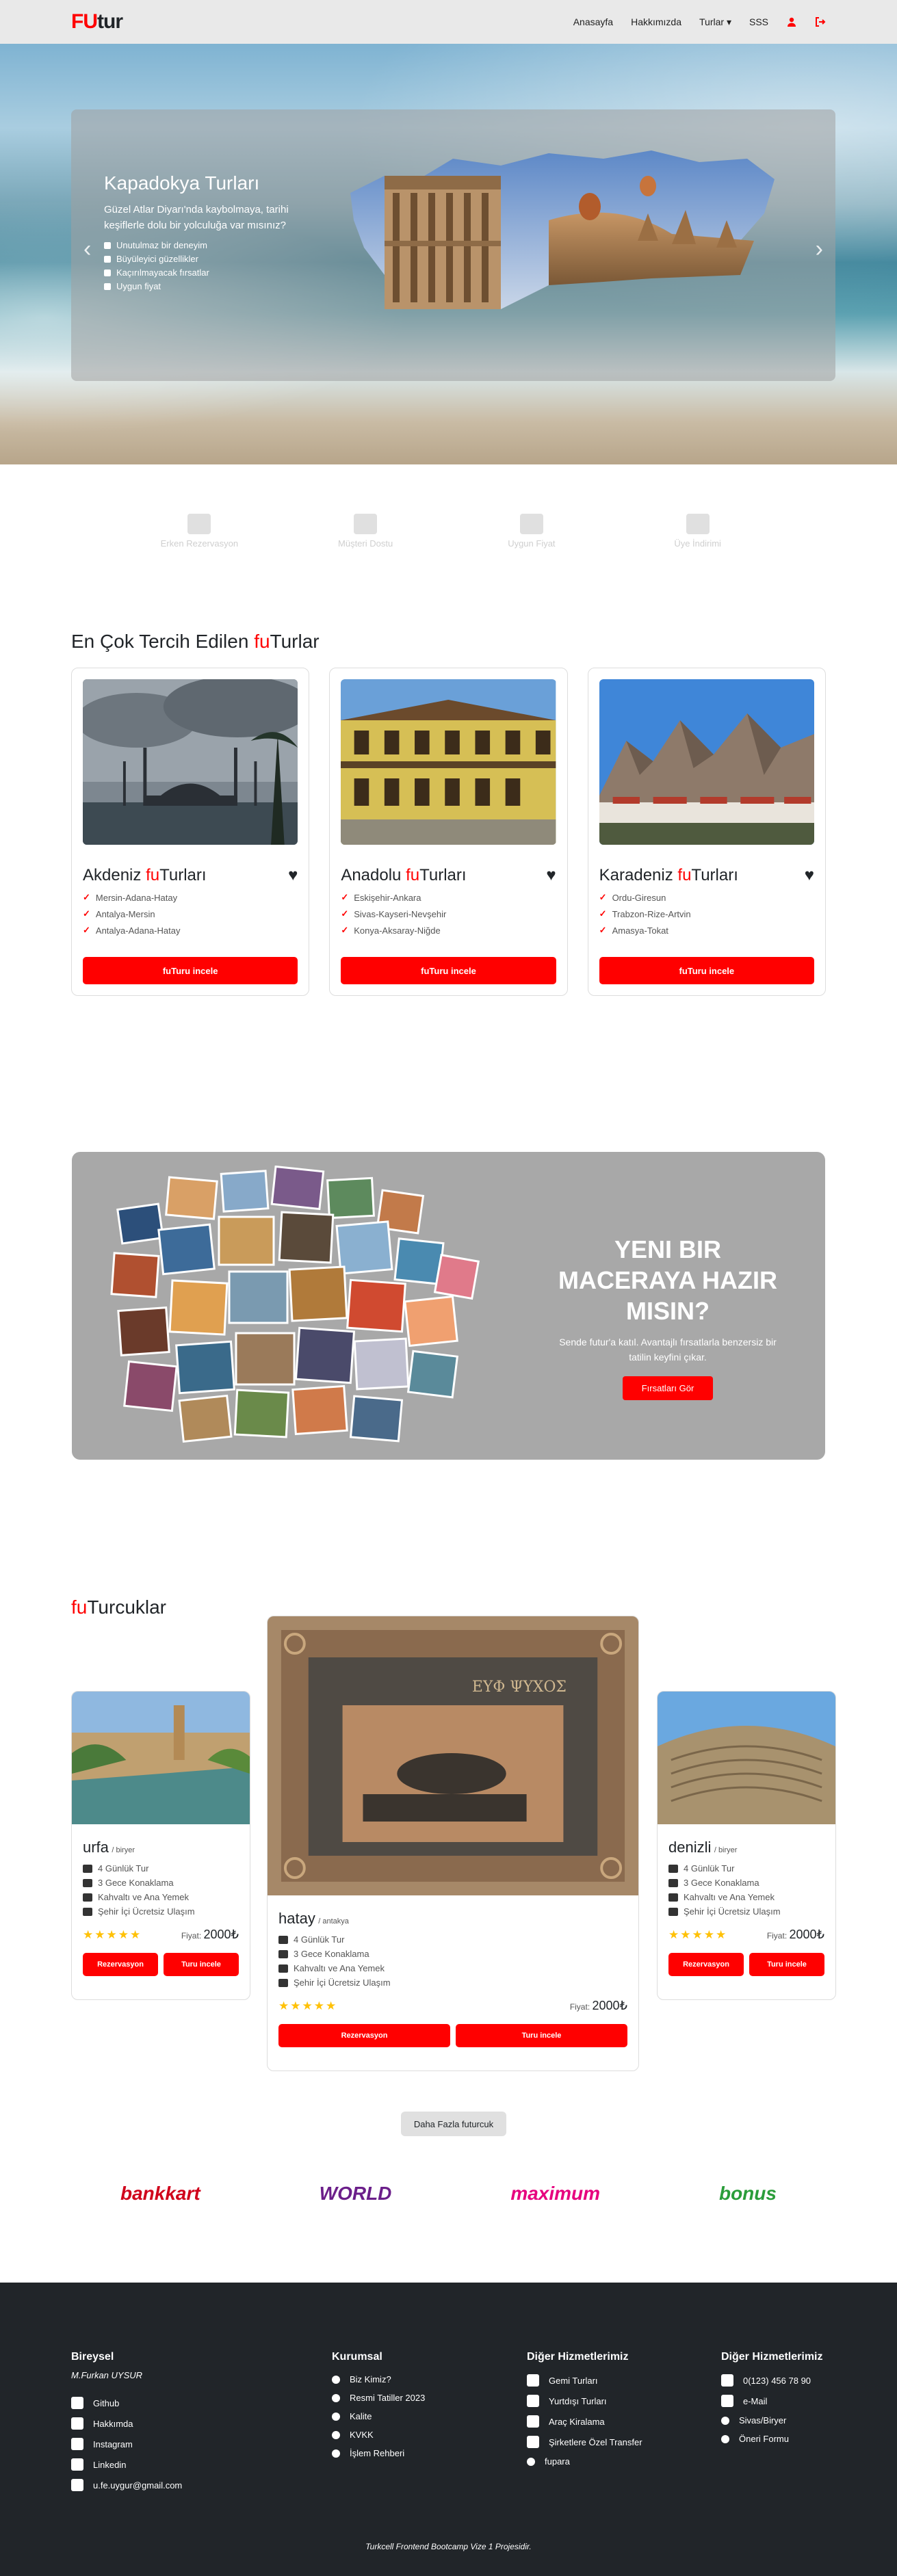 Image resolution: width=897 pixels, height=2576 pixels. What do you see at coordinates (295, 1304) in the screenshot?
I see `photo-collage-image` at bounding box center [295, 1304].